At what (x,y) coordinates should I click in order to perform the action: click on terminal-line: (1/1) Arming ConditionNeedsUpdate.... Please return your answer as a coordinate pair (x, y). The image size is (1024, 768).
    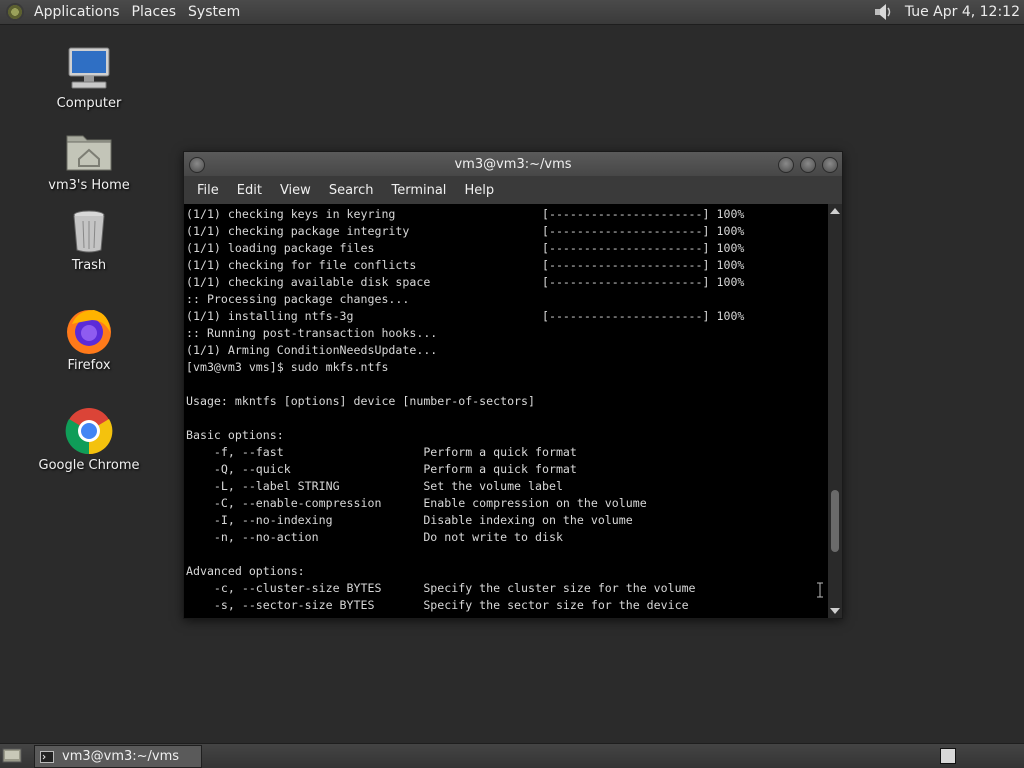
    Looking at the image, I should click on (312, 350).